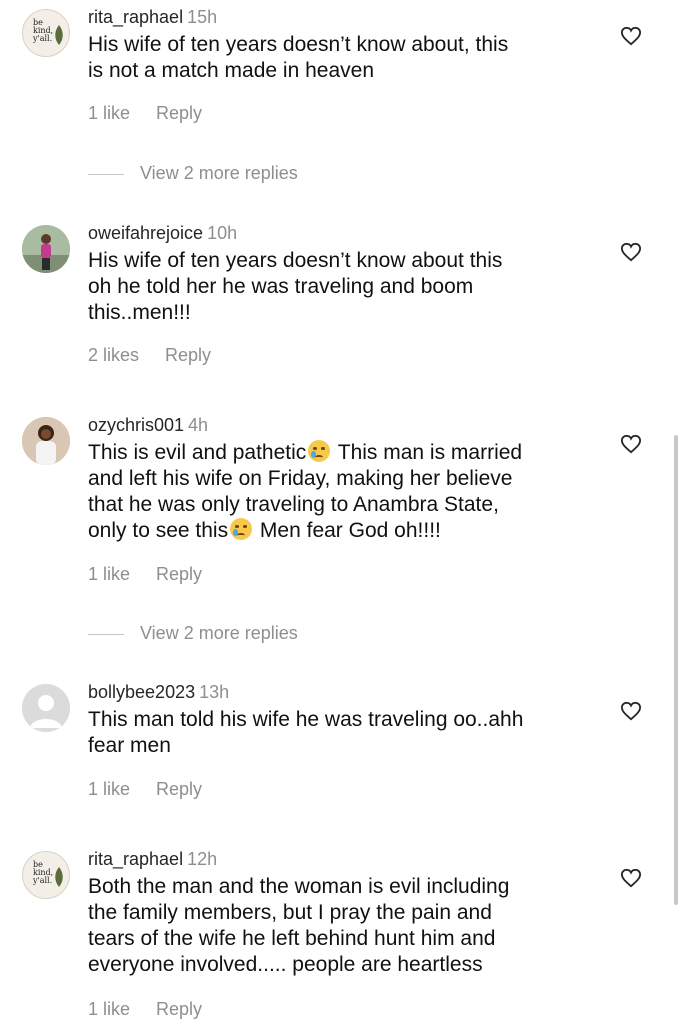 The image size is (681, 1024). What do you see at coordinates (145, 233) in the screenshot?
I see `username: oweifahrejoice` at bounding box center [145, 233].